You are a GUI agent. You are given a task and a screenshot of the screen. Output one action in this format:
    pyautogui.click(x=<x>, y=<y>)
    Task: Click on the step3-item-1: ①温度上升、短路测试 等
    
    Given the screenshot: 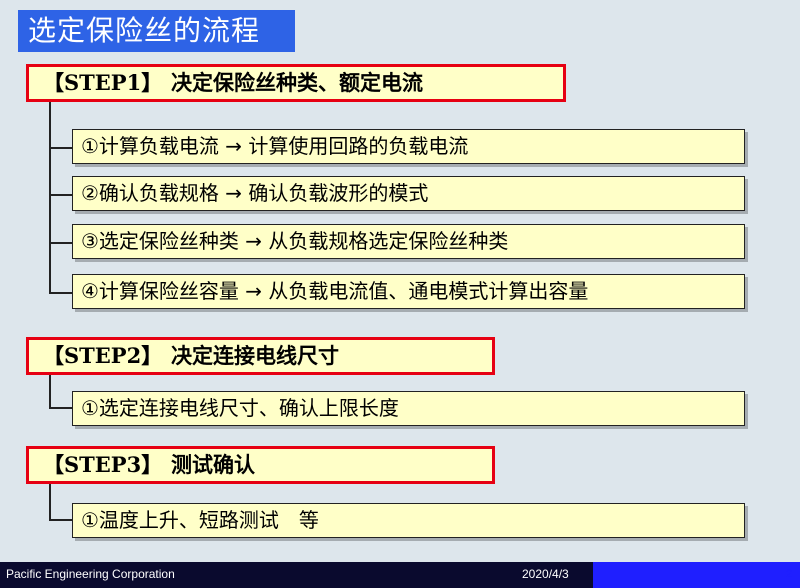 What is the action you would take?
    pyautogui.click(x=408, y=520)
    